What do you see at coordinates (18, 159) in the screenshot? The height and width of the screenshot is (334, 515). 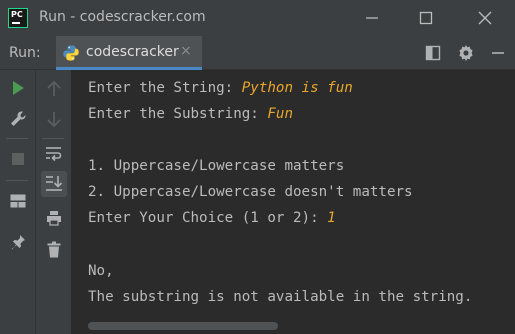 I see `stop-icon` at bounding box center [18, 159].